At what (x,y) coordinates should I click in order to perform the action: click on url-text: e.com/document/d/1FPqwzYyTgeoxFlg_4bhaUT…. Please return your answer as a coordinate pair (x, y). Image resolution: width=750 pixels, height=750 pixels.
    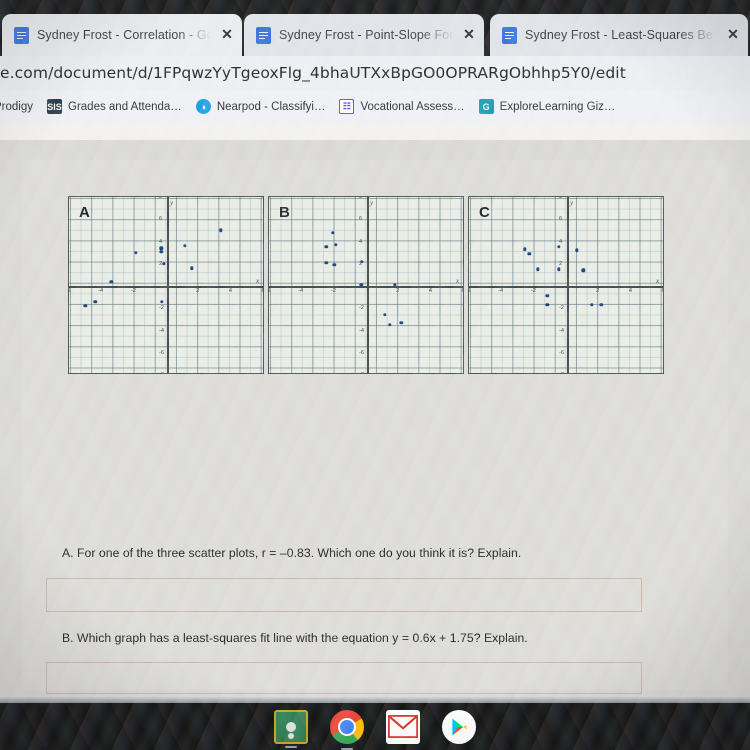
    Looking at the image, I should click on (313, 73).